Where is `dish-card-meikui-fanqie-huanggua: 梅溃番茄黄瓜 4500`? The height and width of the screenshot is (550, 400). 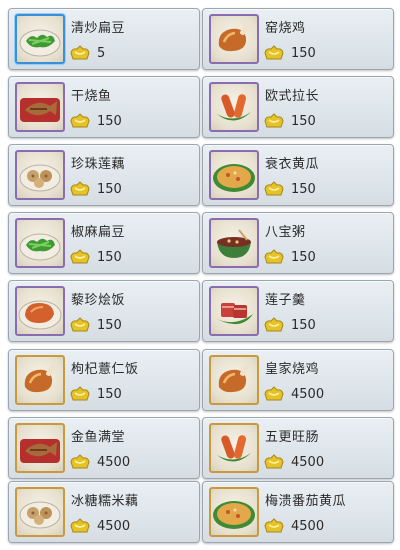
dish-card-meikui-fanqie-huanggua: 梅溃番茄黄瓜 4500 is located at coordinates (298, 512).